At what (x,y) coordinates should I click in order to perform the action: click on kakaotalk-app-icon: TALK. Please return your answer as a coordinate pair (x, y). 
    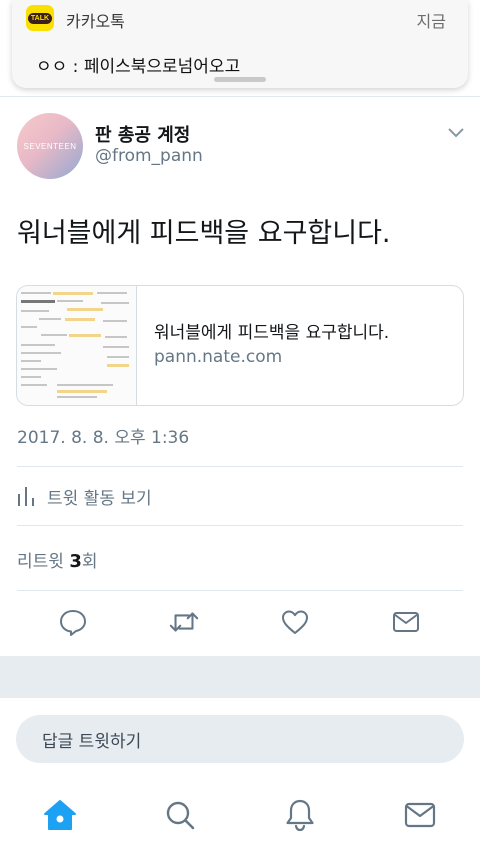
    Looking at the image, I should click on (40, 18).